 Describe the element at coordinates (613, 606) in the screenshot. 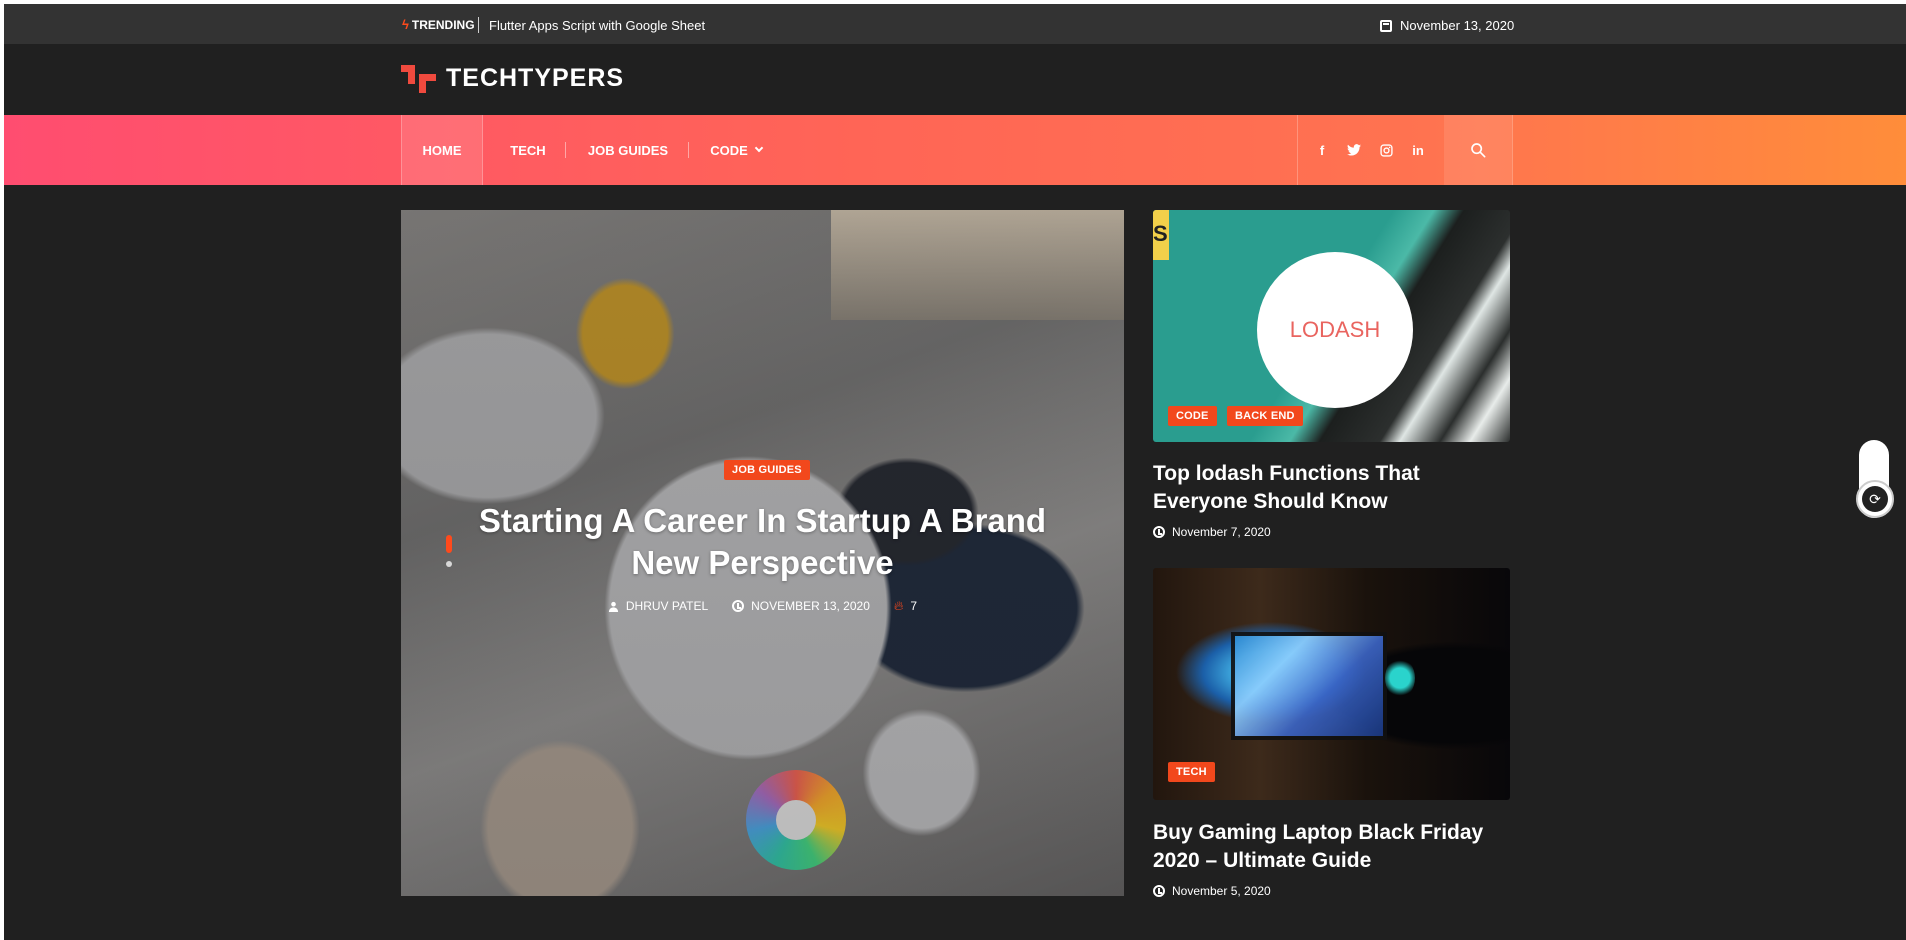

I see `user-icon` at that location.